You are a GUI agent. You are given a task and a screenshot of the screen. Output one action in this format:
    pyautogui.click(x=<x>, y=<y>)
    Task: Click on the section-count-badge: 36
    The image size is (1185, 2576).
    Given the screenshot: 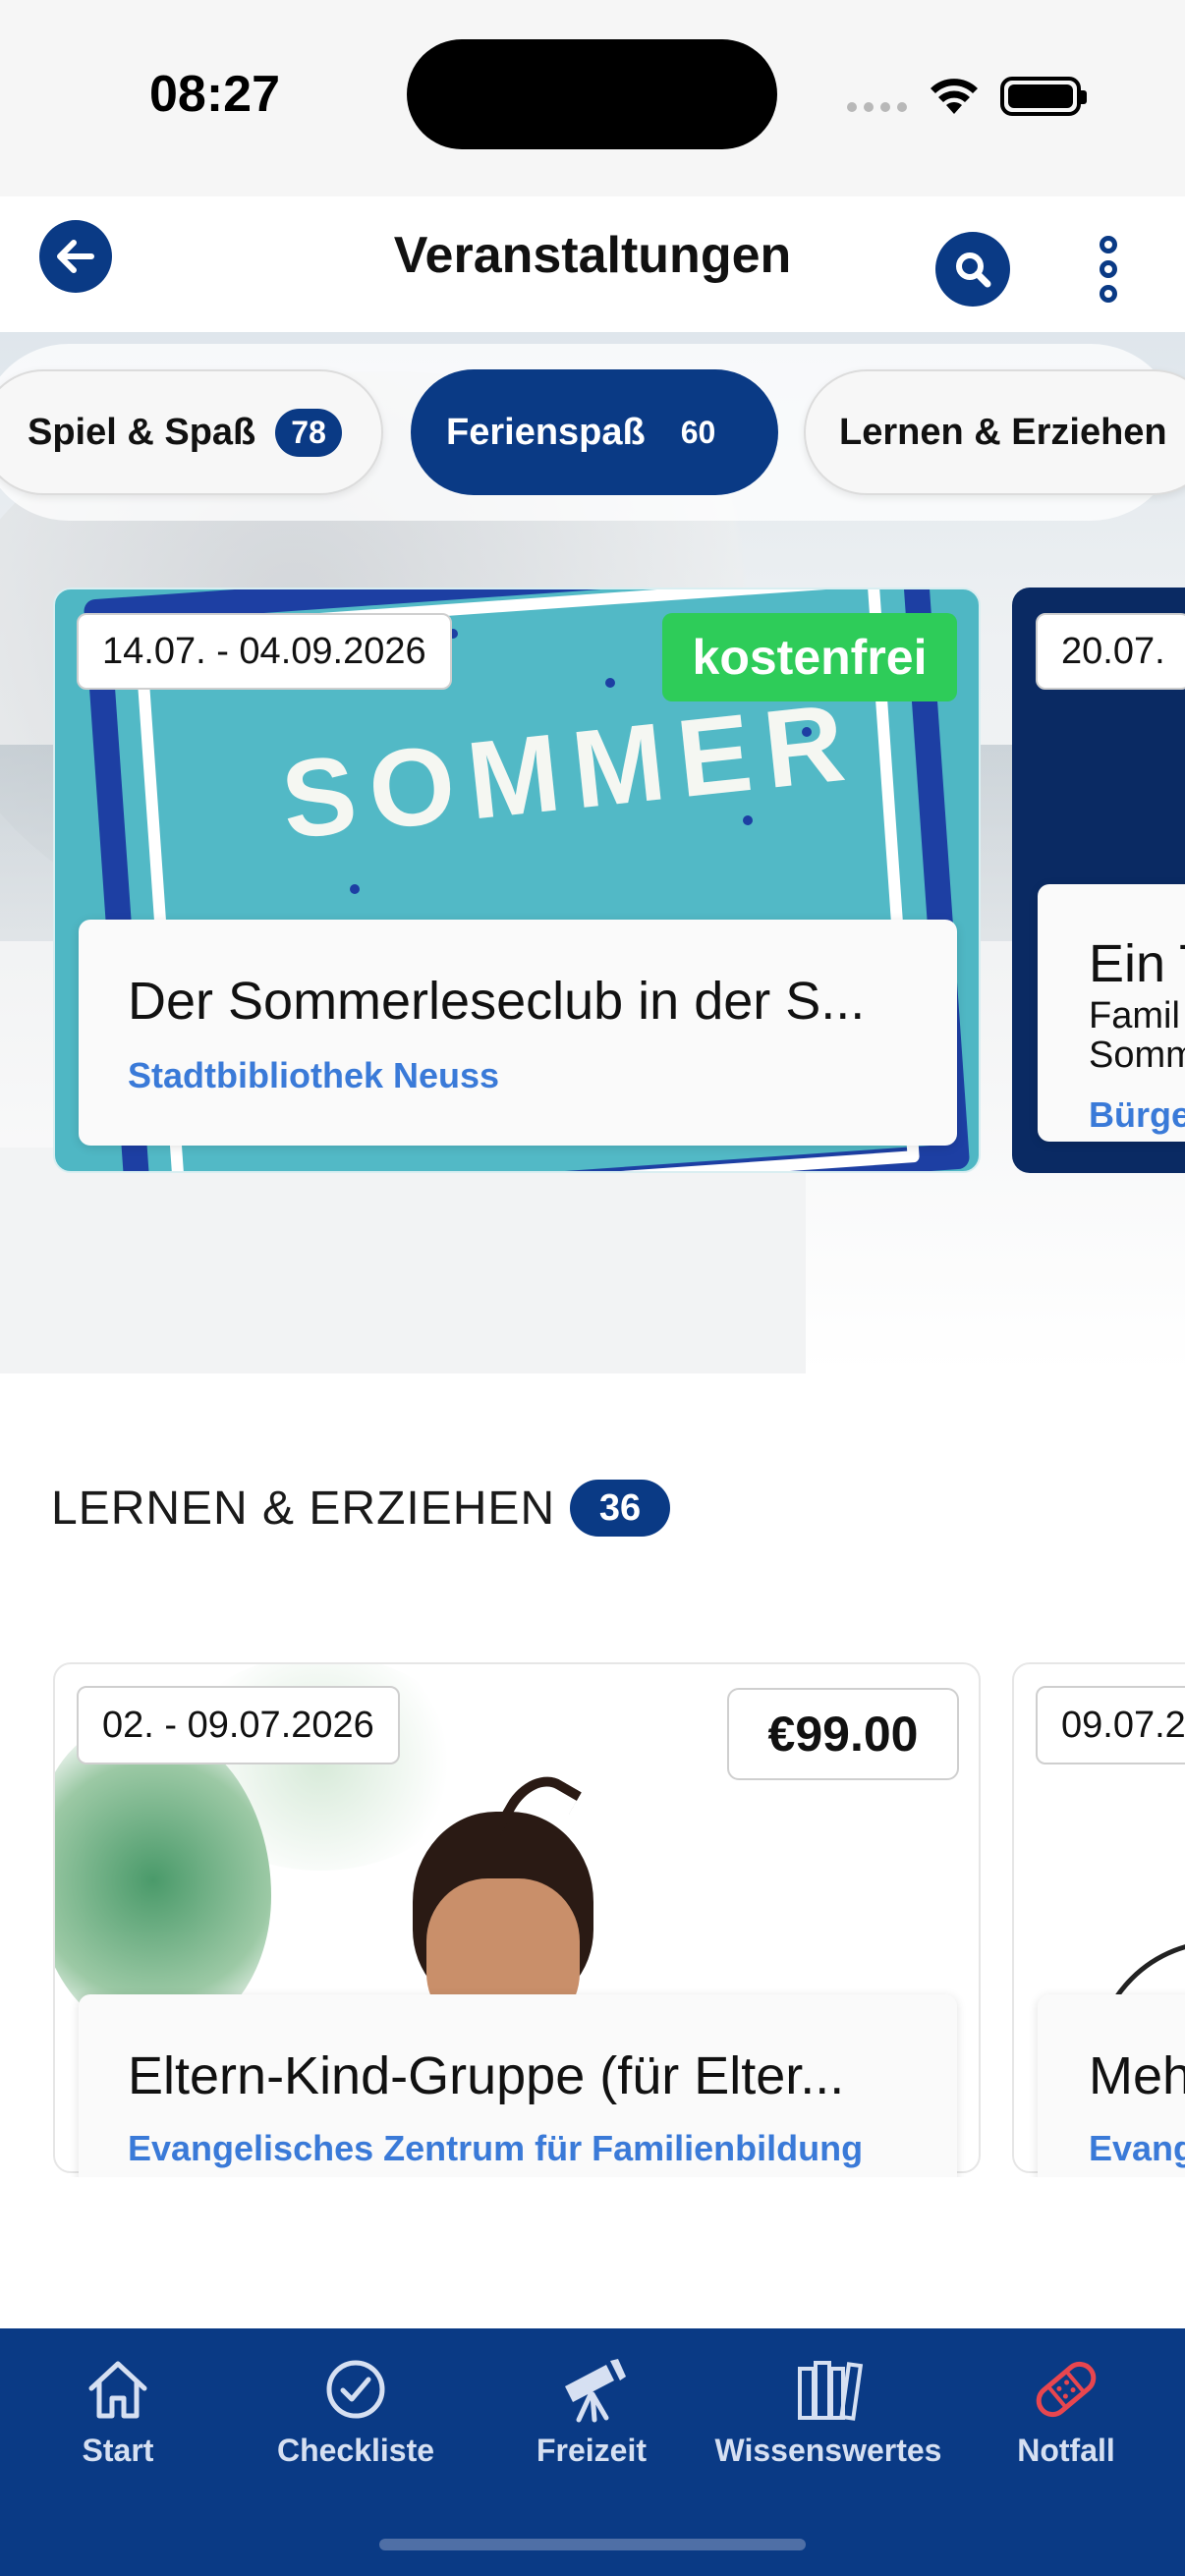 What is the action you would take?
    pyautogui.click(x=620, y=1508)
    